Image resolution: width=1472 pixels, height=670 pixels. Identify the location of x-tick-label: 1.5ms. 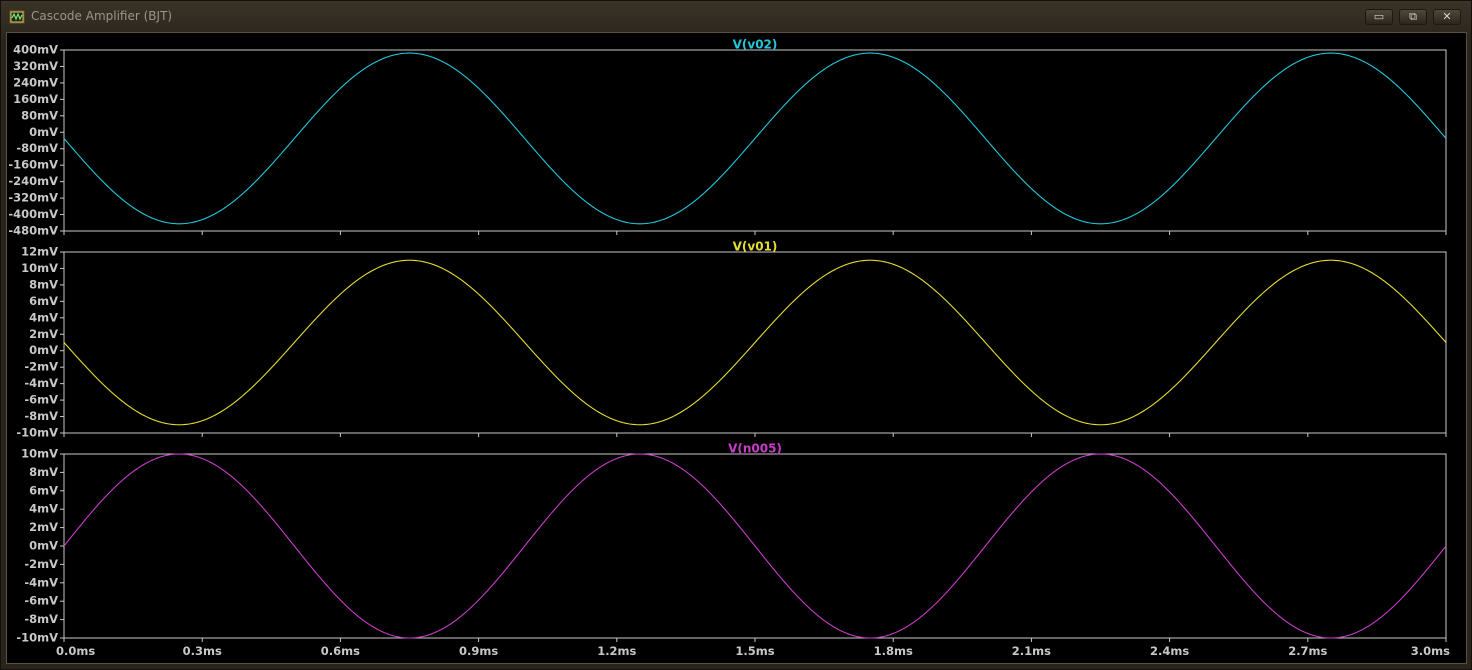
(754, 651).